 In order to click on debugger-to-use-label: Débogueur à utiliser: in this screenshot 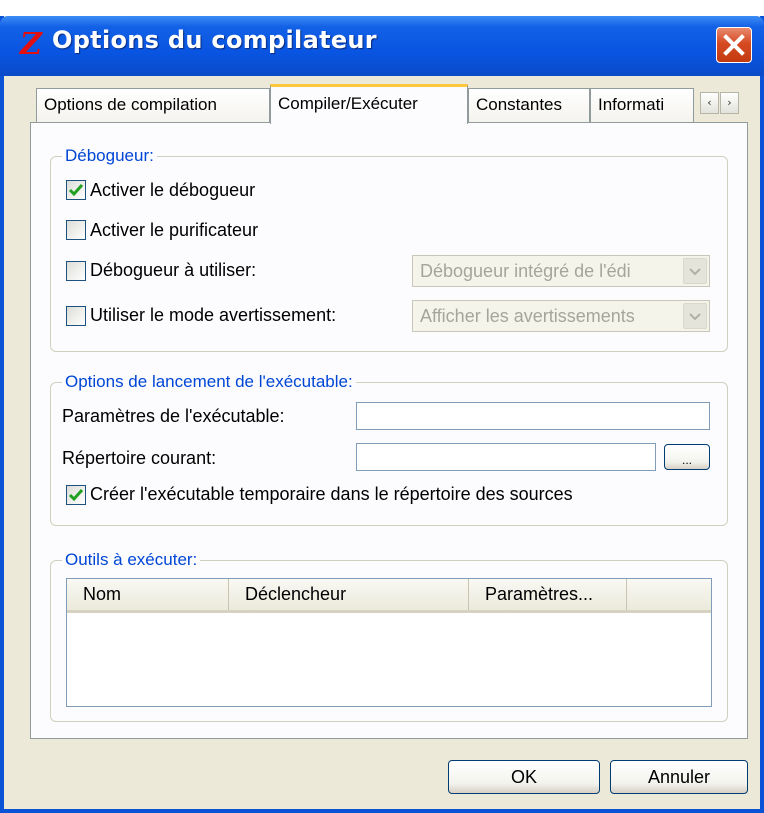, I will do `click(173, 270)`.